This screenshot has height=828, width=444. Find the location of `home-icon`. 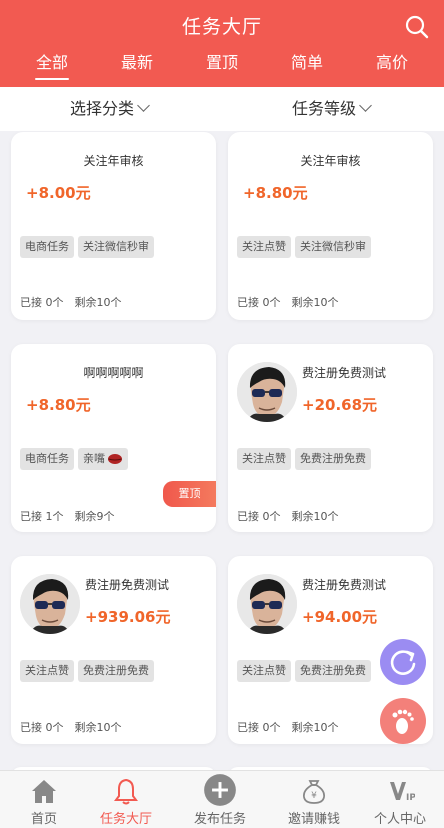

home-icon is located at coordinates (44, 791).